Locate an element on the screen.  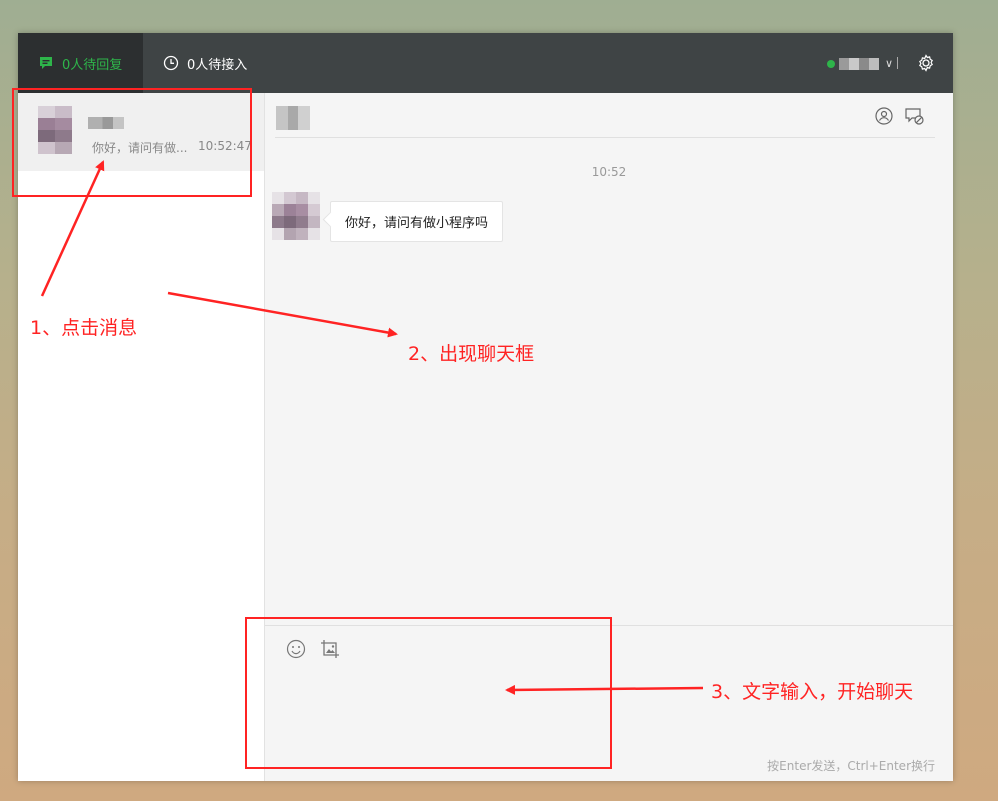
top-bar: 0人待回复 0人待接入 ∨ is located at coordinates (485, 63).